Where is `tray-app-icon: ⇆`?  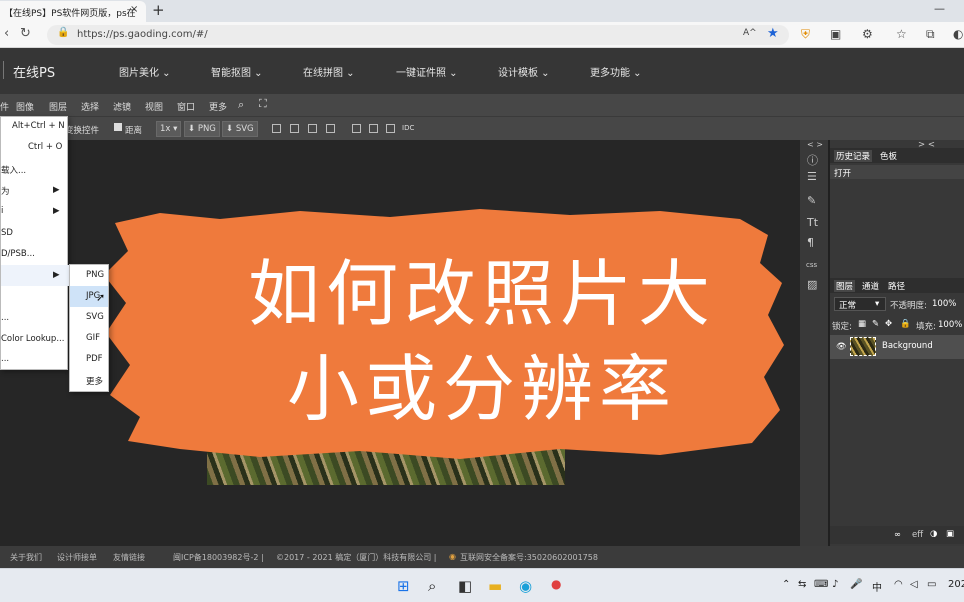
tray-app-icon: ⇆ is located at coordinates (802, 584).